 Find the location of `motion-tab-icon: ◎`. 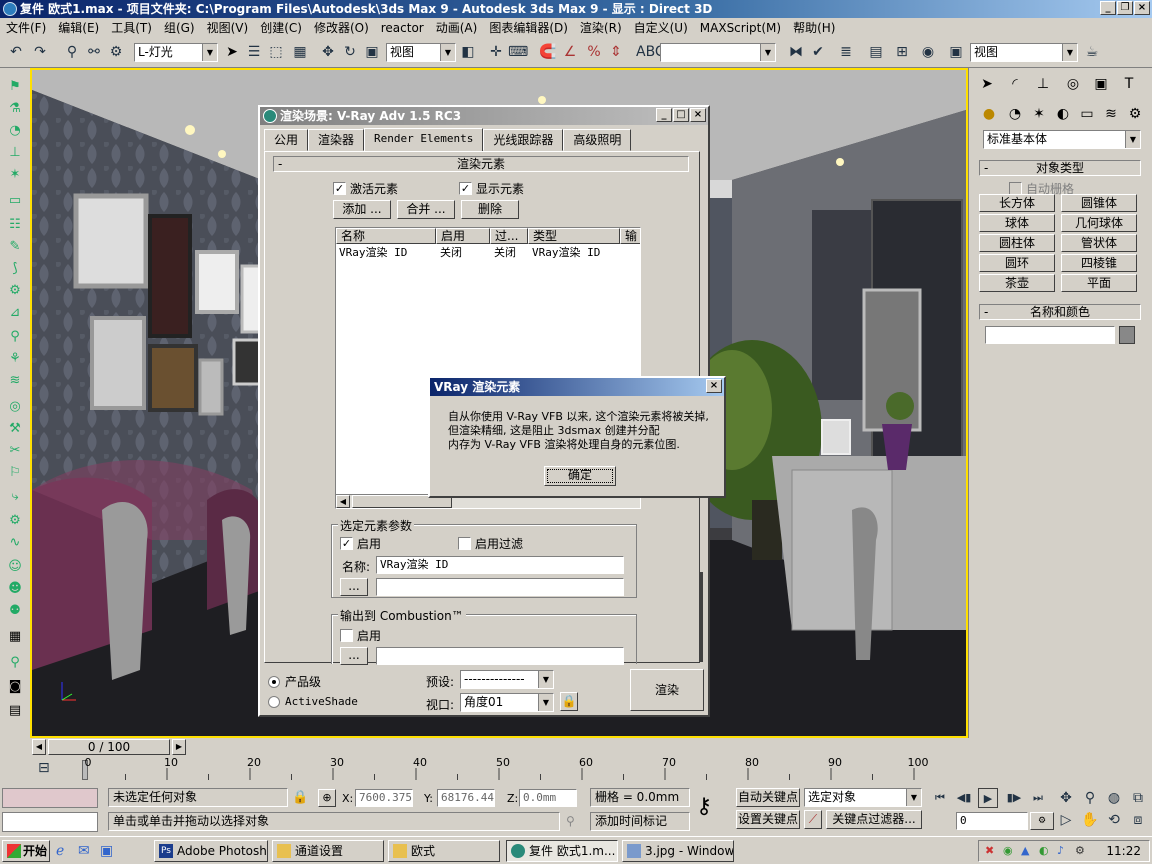

motion-tab-icon: ◎ is located at coordinates (1073, 84).